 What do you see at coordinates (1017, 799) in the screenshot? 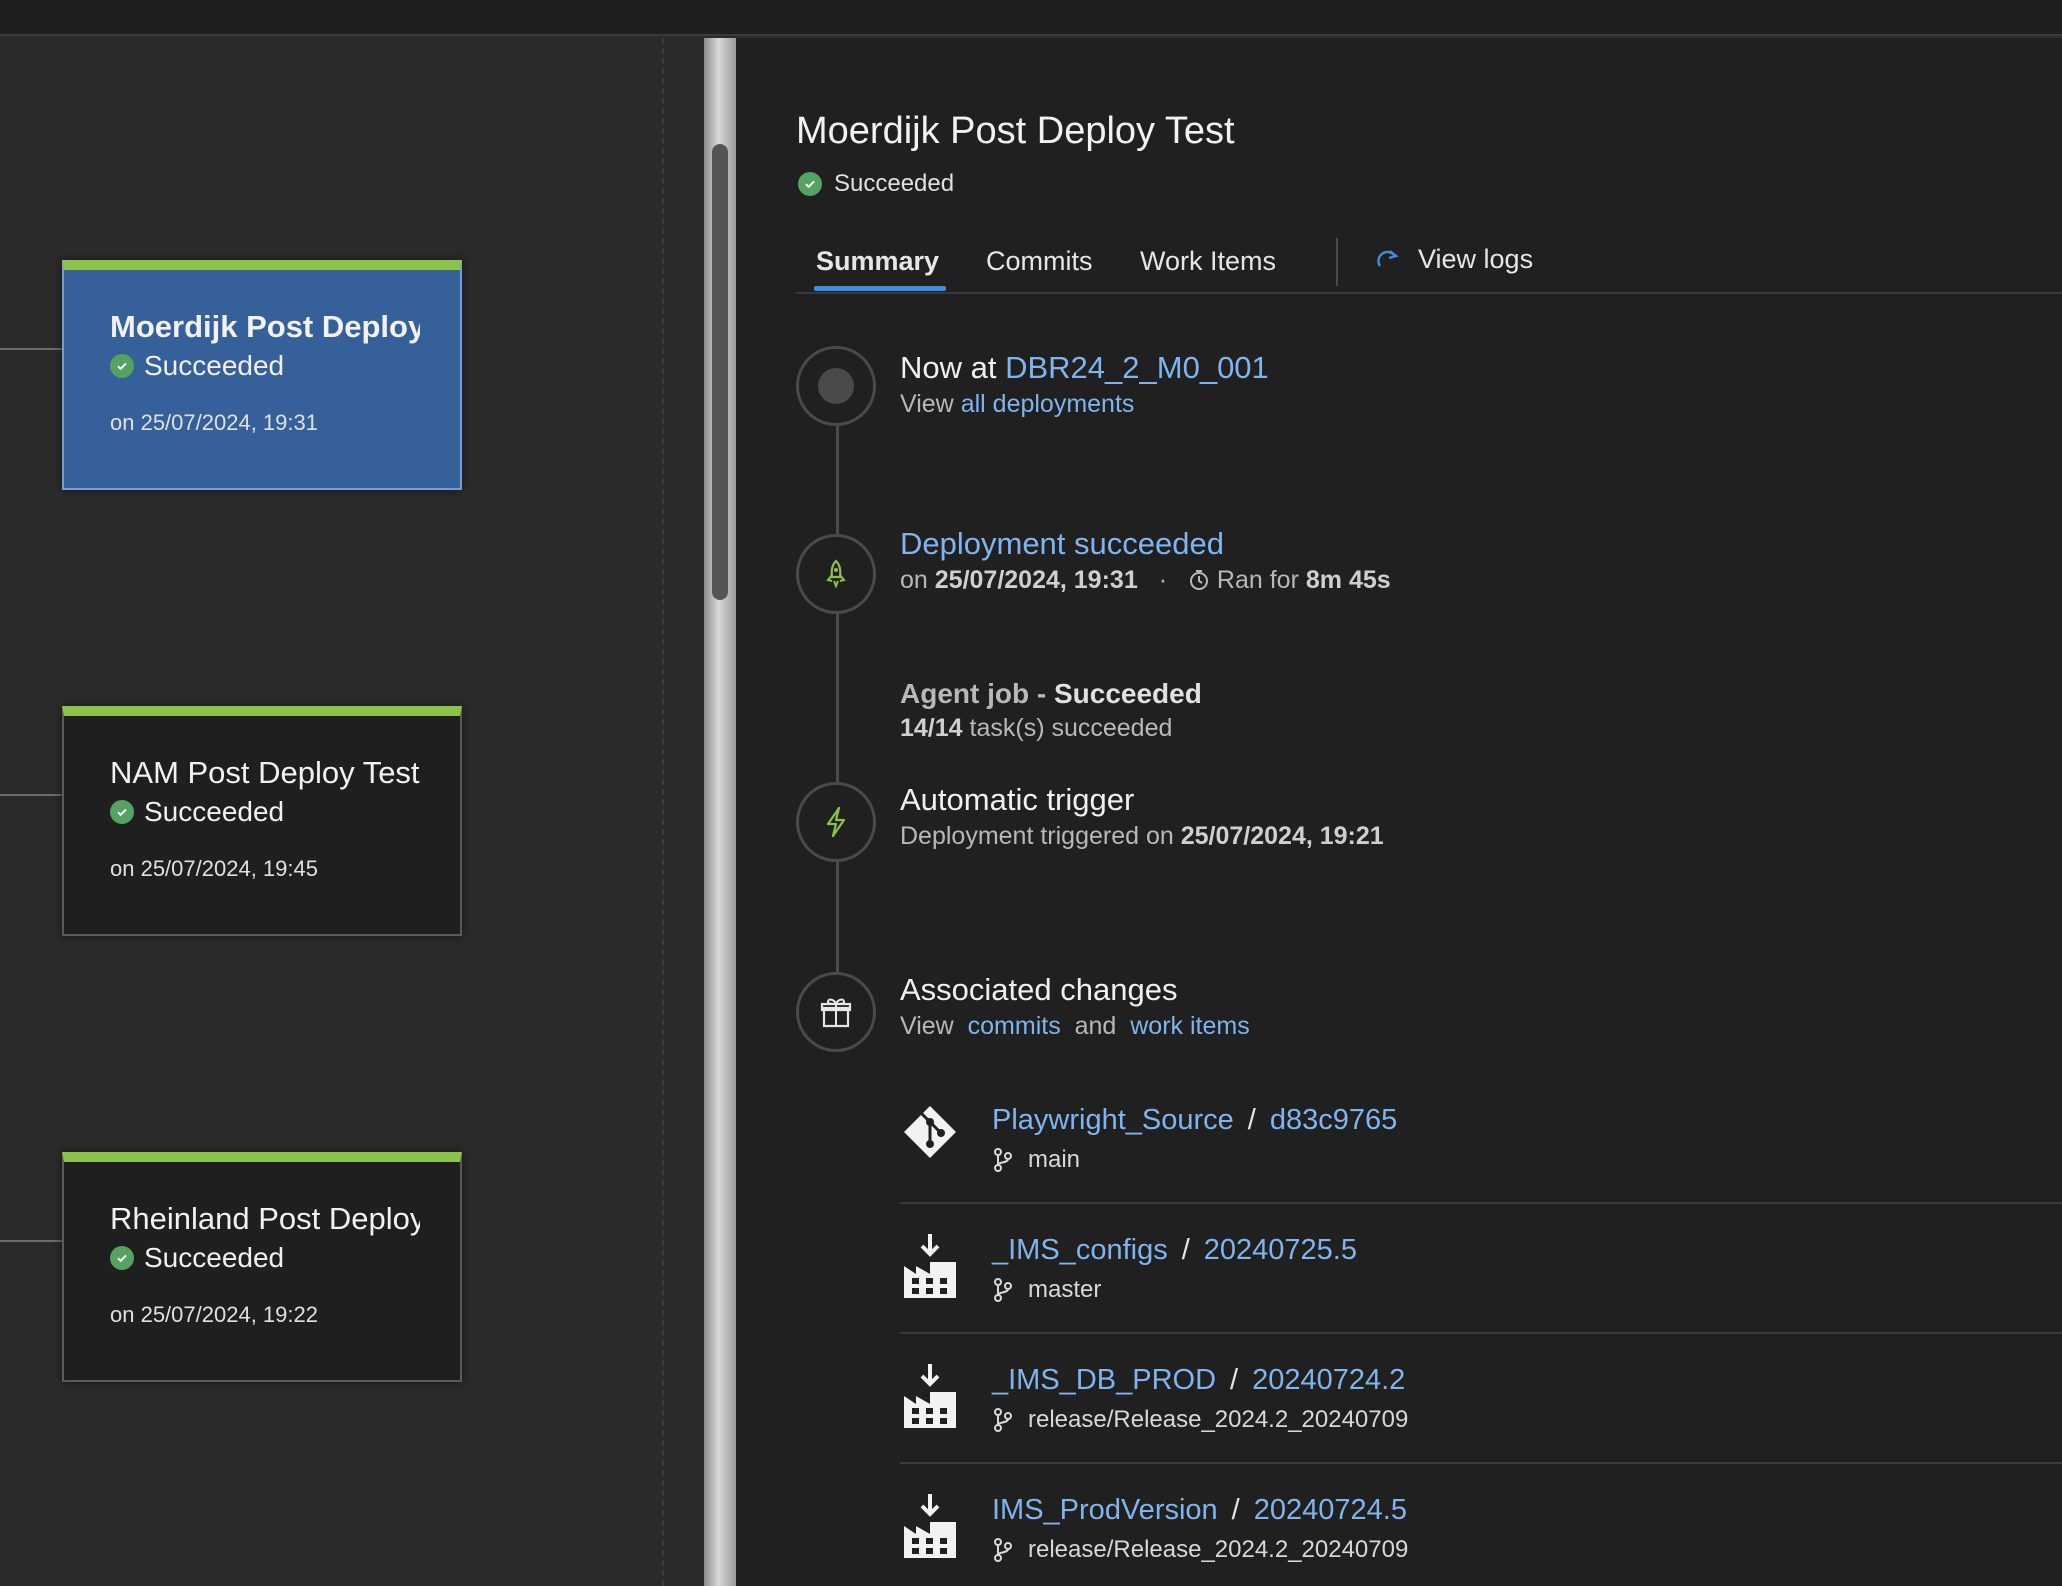
I see `trigger-title: Automatic trigger` at bounding box center [1017, 799].